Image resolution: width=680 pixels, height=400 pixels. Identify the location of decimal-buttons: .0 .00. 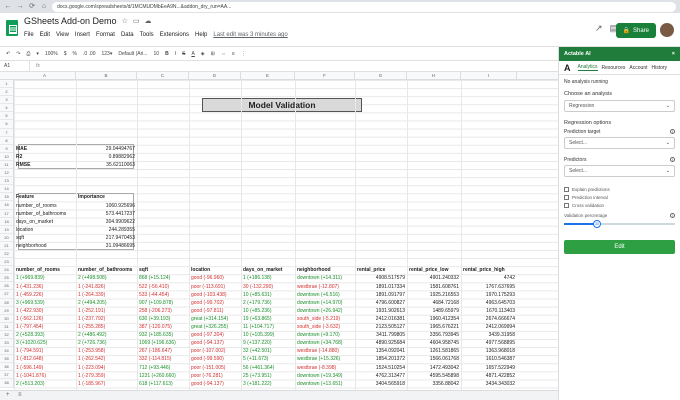
(89, 54).